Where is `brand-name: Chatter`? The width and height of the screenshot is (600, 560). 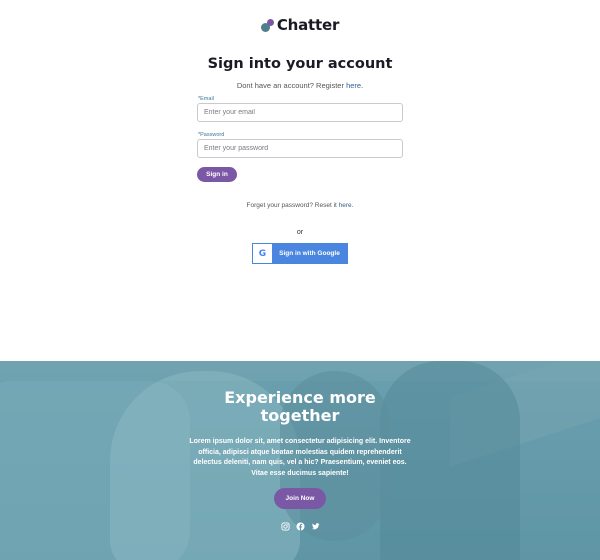 brand-name: Chatter is located at coordinates (308, 25).